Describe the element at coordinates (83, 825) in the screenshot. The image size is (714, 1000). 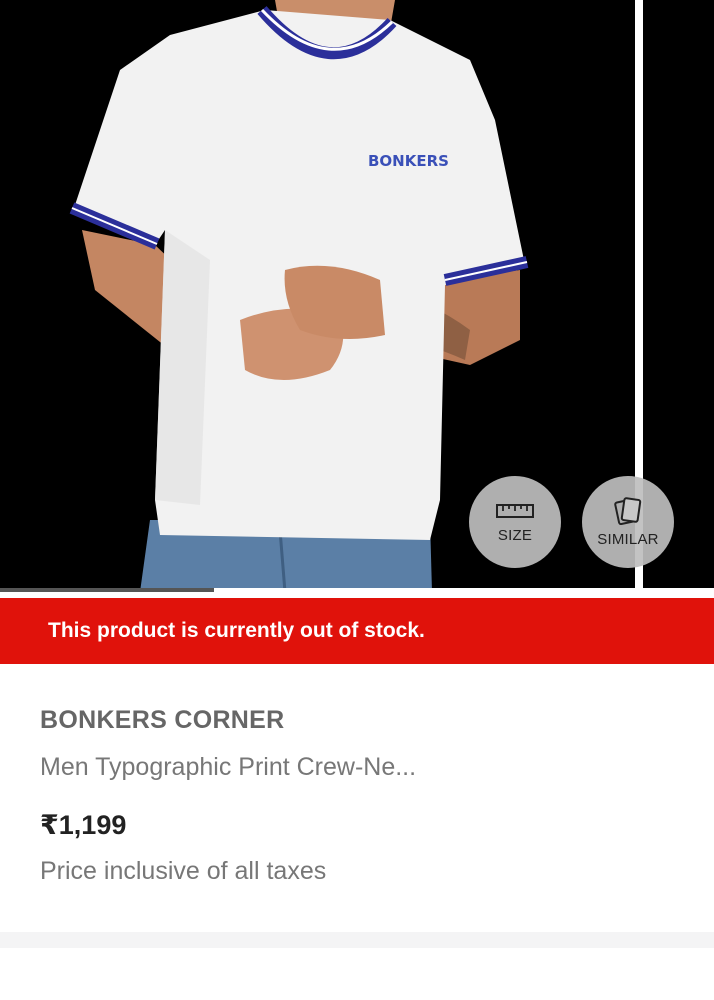
I see `product-price: ₹1,199` at that location.